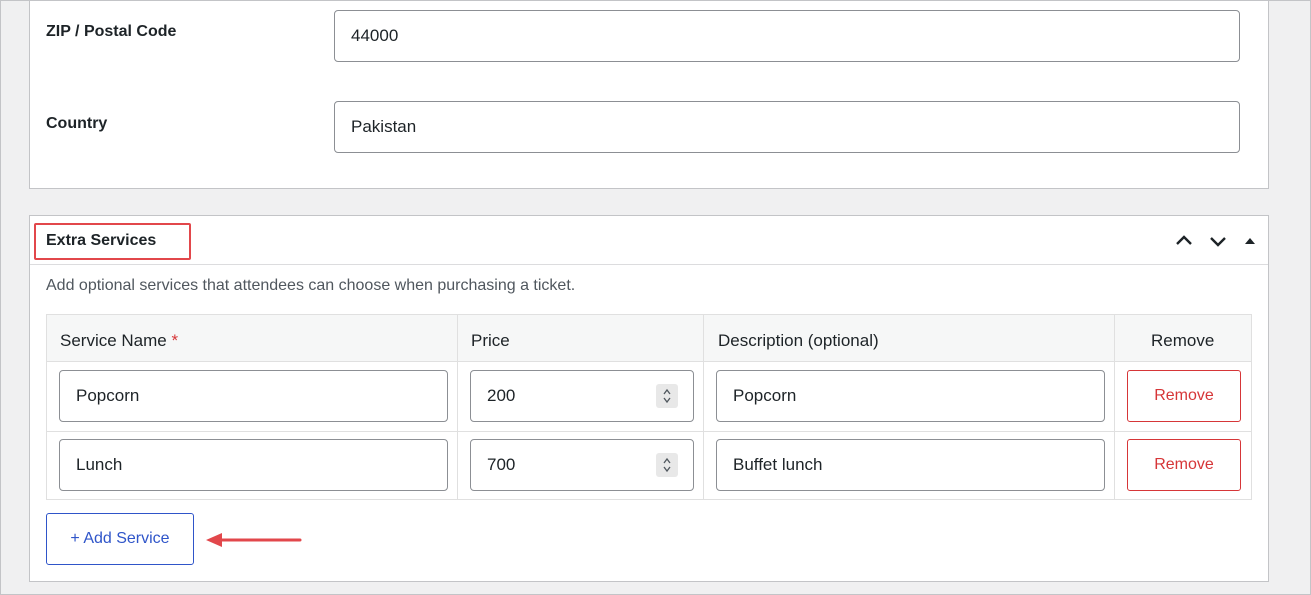  I want to click on description-value: Popcorn, so click(765, 395).